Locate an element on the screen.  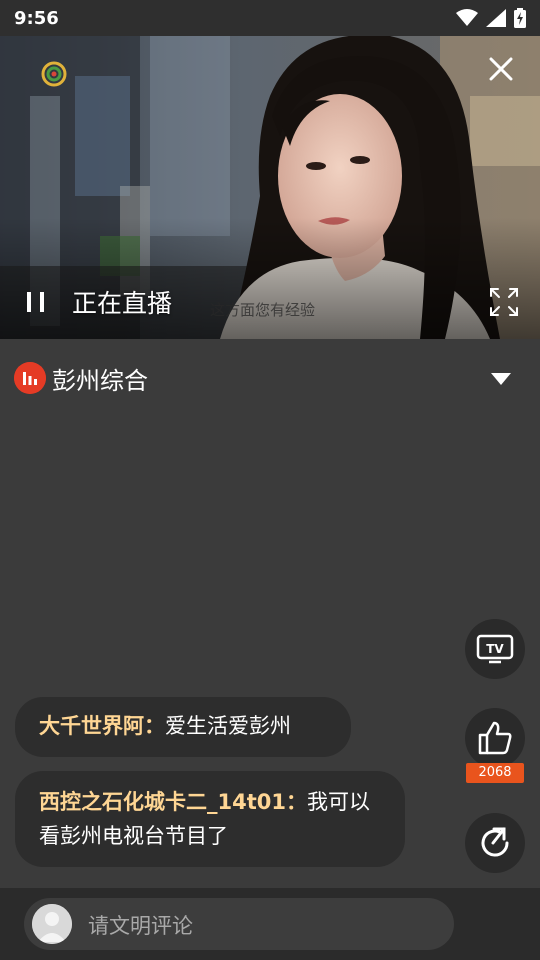
tv-cast-button: TV is located at coordinates (495, 649).